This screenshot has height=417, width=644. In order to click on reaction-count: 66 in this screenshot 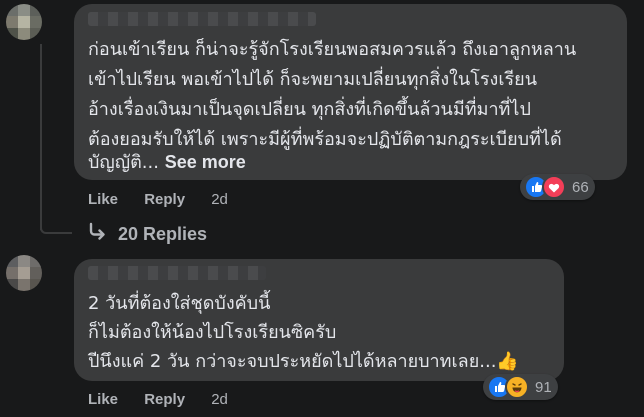, I will do `click(580, 187)`.